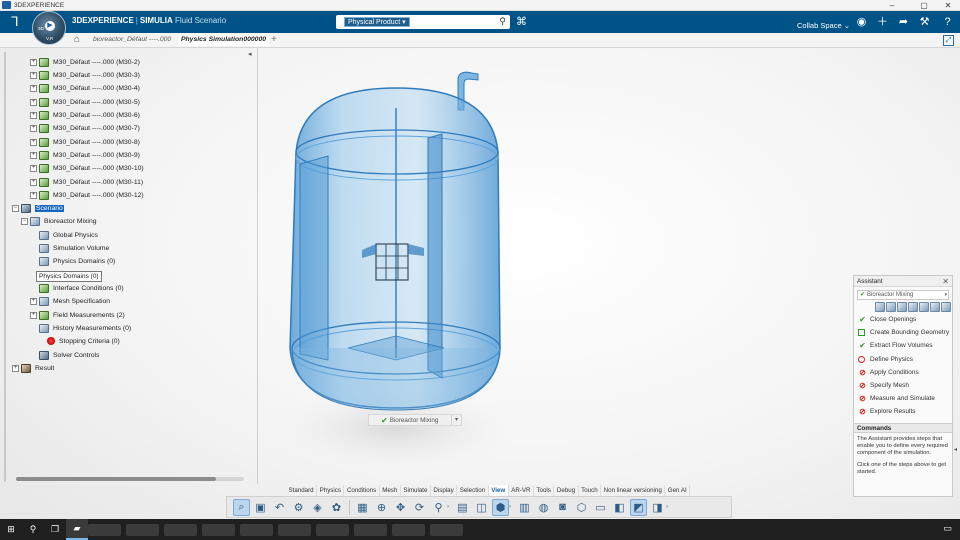 The image size is (960, 540). What do you see at coordinates (279, 507) in the screenshot?
I see `undo-icon: ↶` at bounding box center [279, 507].